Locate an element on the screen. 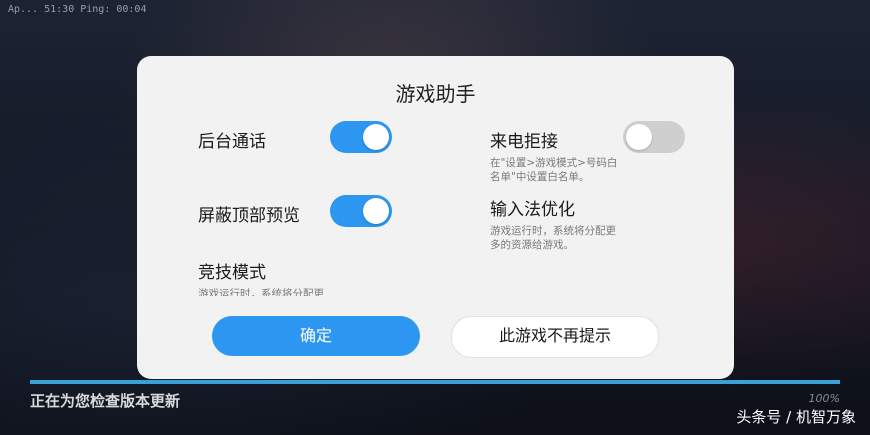  background-call-toggle is located at coordinates (361, 137).